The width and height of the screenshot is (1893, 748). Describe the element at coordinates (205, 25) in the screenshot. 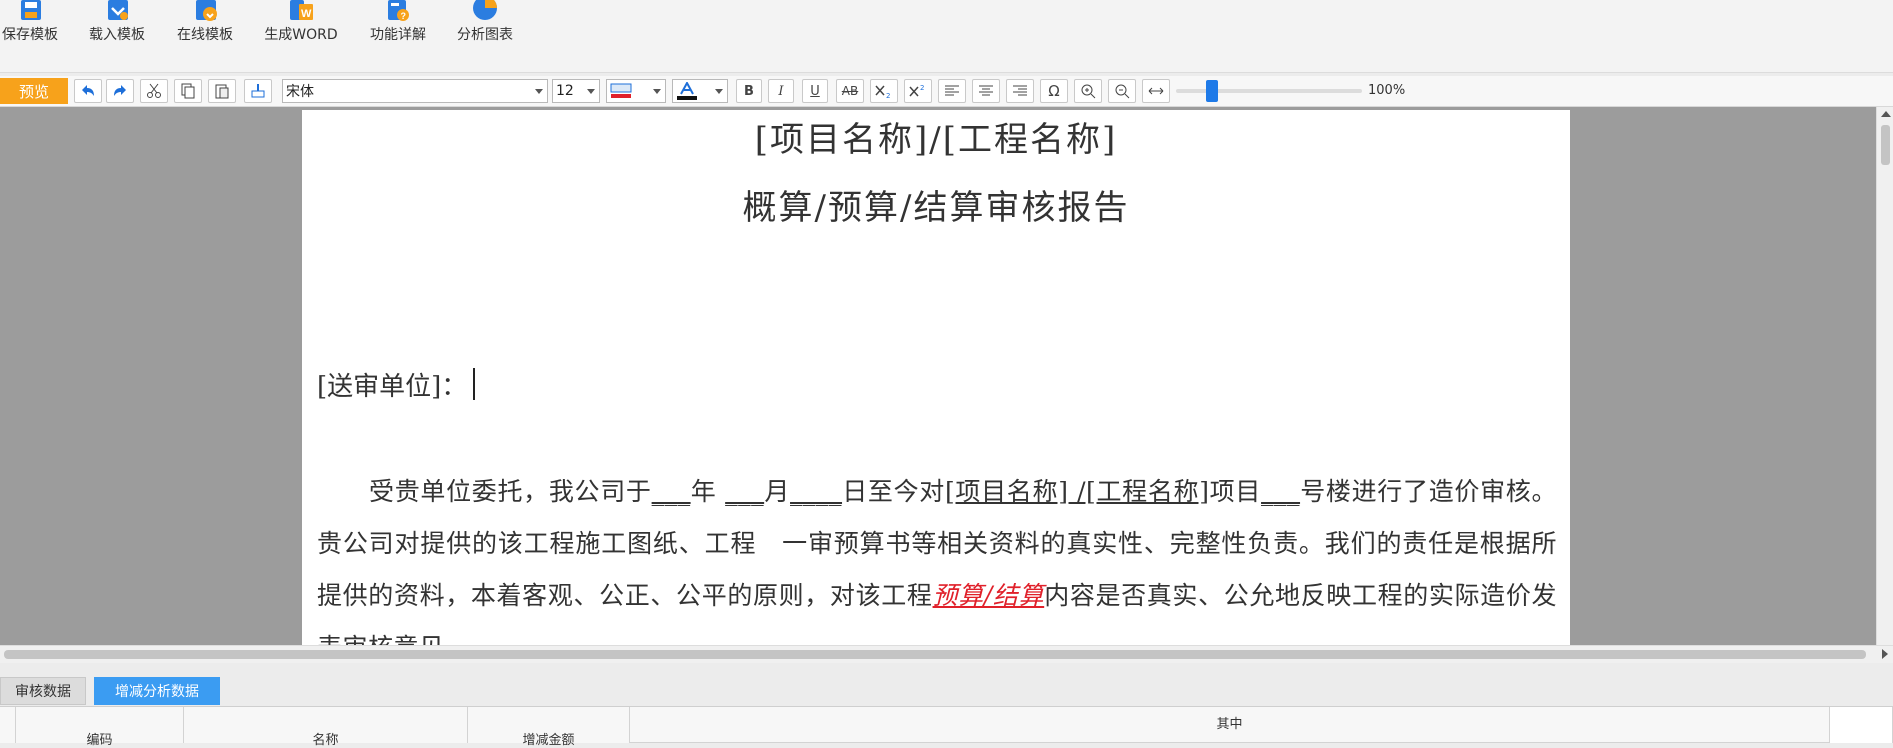

I see `online-template-button: 在线模板` at that location.